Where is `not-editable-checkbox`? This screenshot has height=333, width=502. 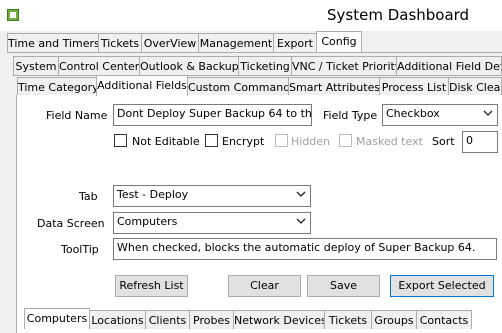 not-editable-checkbox is located at coordinates (120, 140).